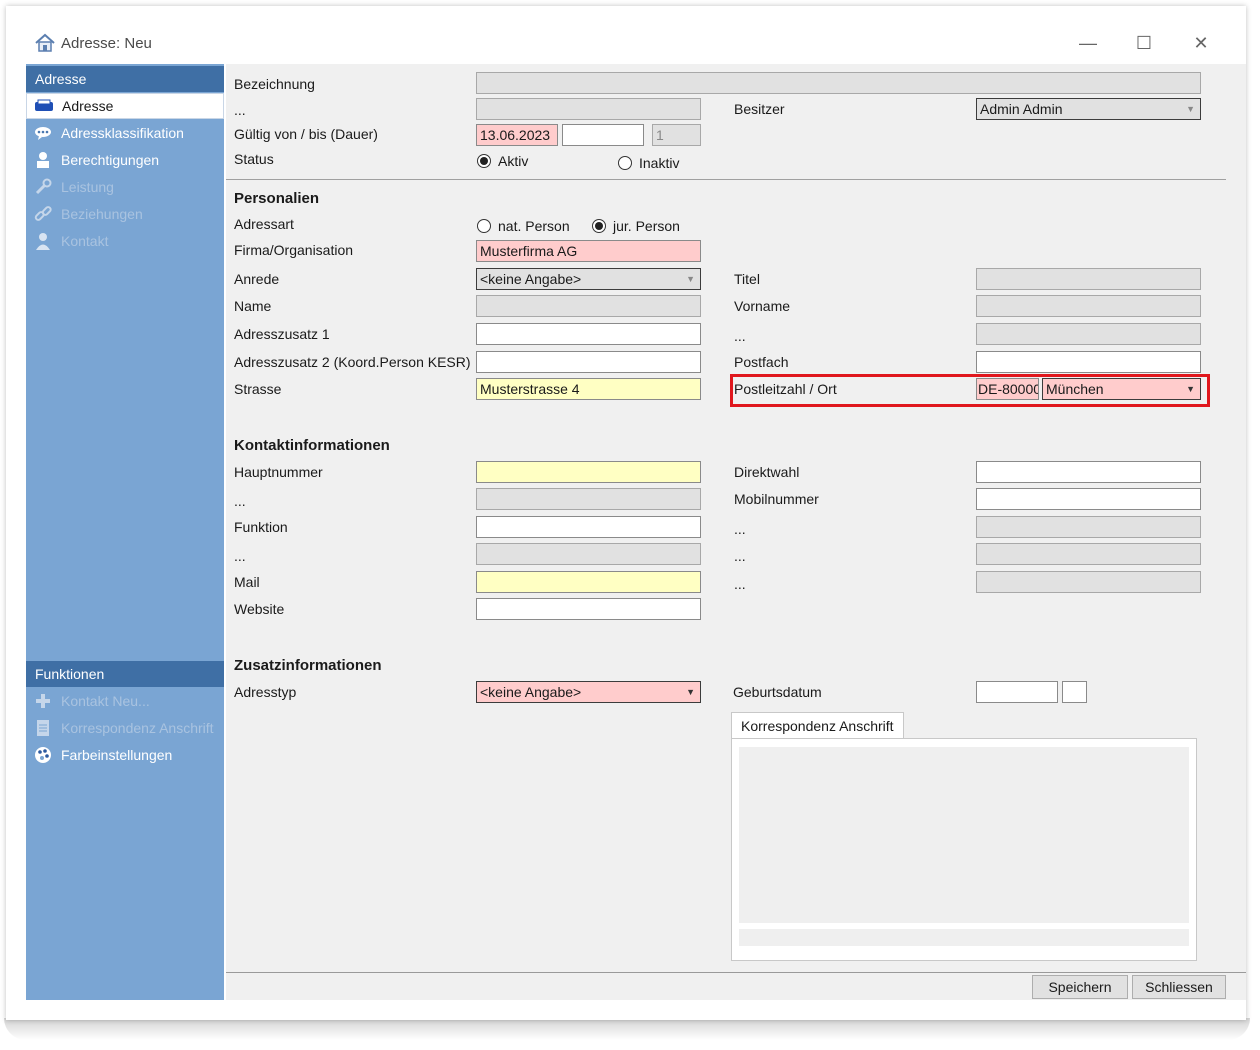 Image resolution: width=1260 pixels, height=1050 pixels. I want to click on direktwahl-field, so click(1088, 472).